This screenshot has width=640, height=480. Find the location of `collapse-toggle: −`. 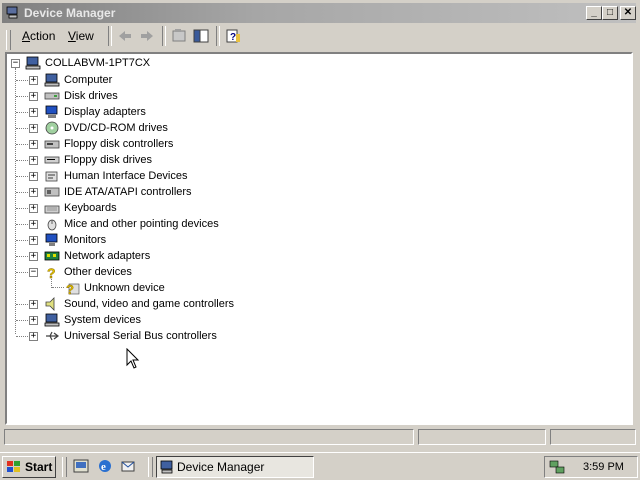

collapse-toggle: − is located at coordinates (33, 272).